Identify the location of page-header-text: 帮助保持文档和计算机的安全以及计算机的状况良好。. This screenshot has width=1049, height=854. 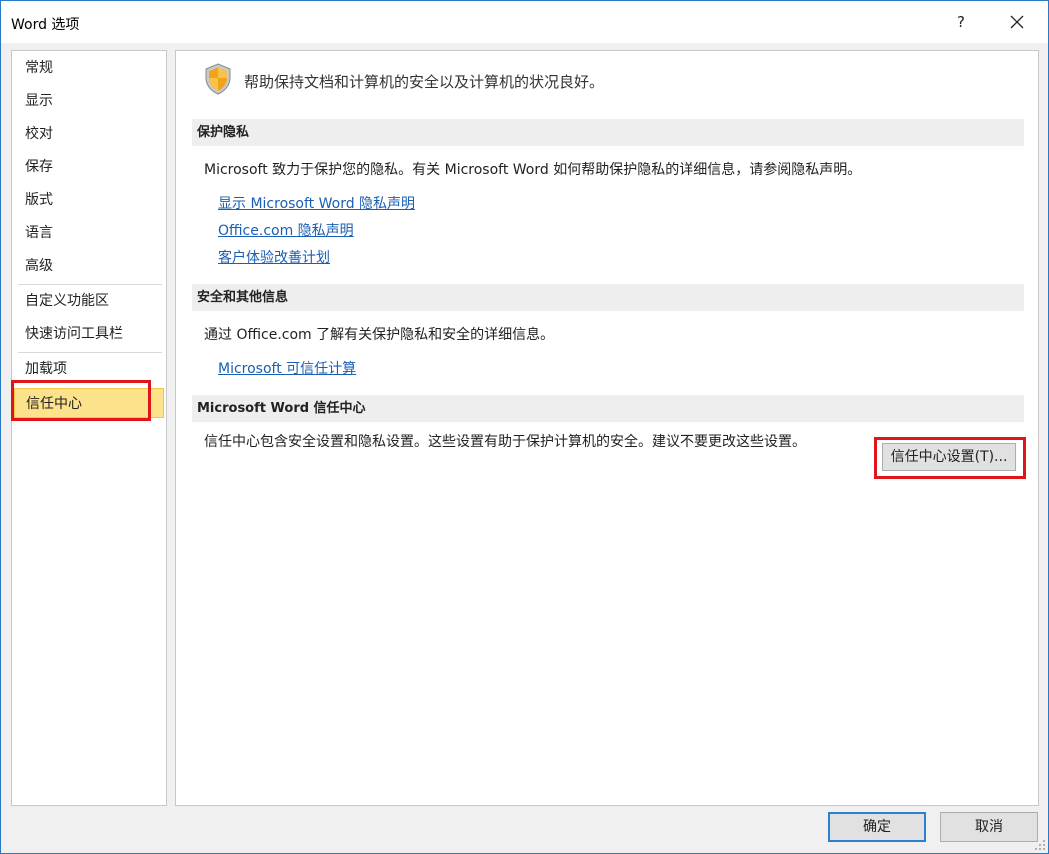
(424, 82).